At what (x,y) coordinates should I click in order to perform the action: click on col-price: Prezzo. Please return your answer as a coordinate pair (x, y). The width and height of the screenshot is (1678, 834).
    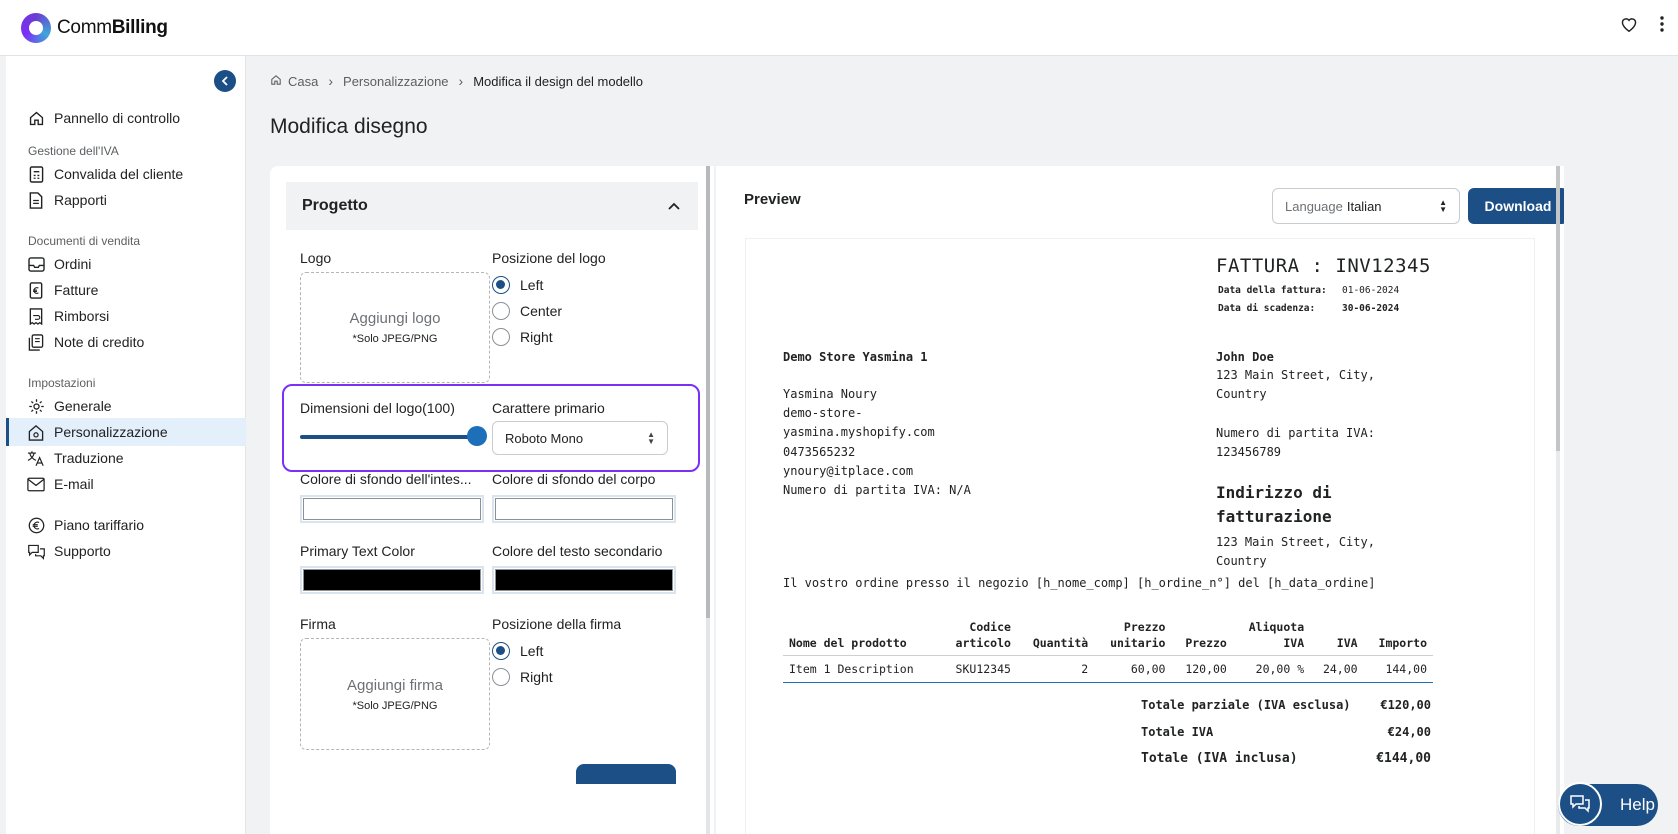
    Looking at the image, I should click on (1202, 637).